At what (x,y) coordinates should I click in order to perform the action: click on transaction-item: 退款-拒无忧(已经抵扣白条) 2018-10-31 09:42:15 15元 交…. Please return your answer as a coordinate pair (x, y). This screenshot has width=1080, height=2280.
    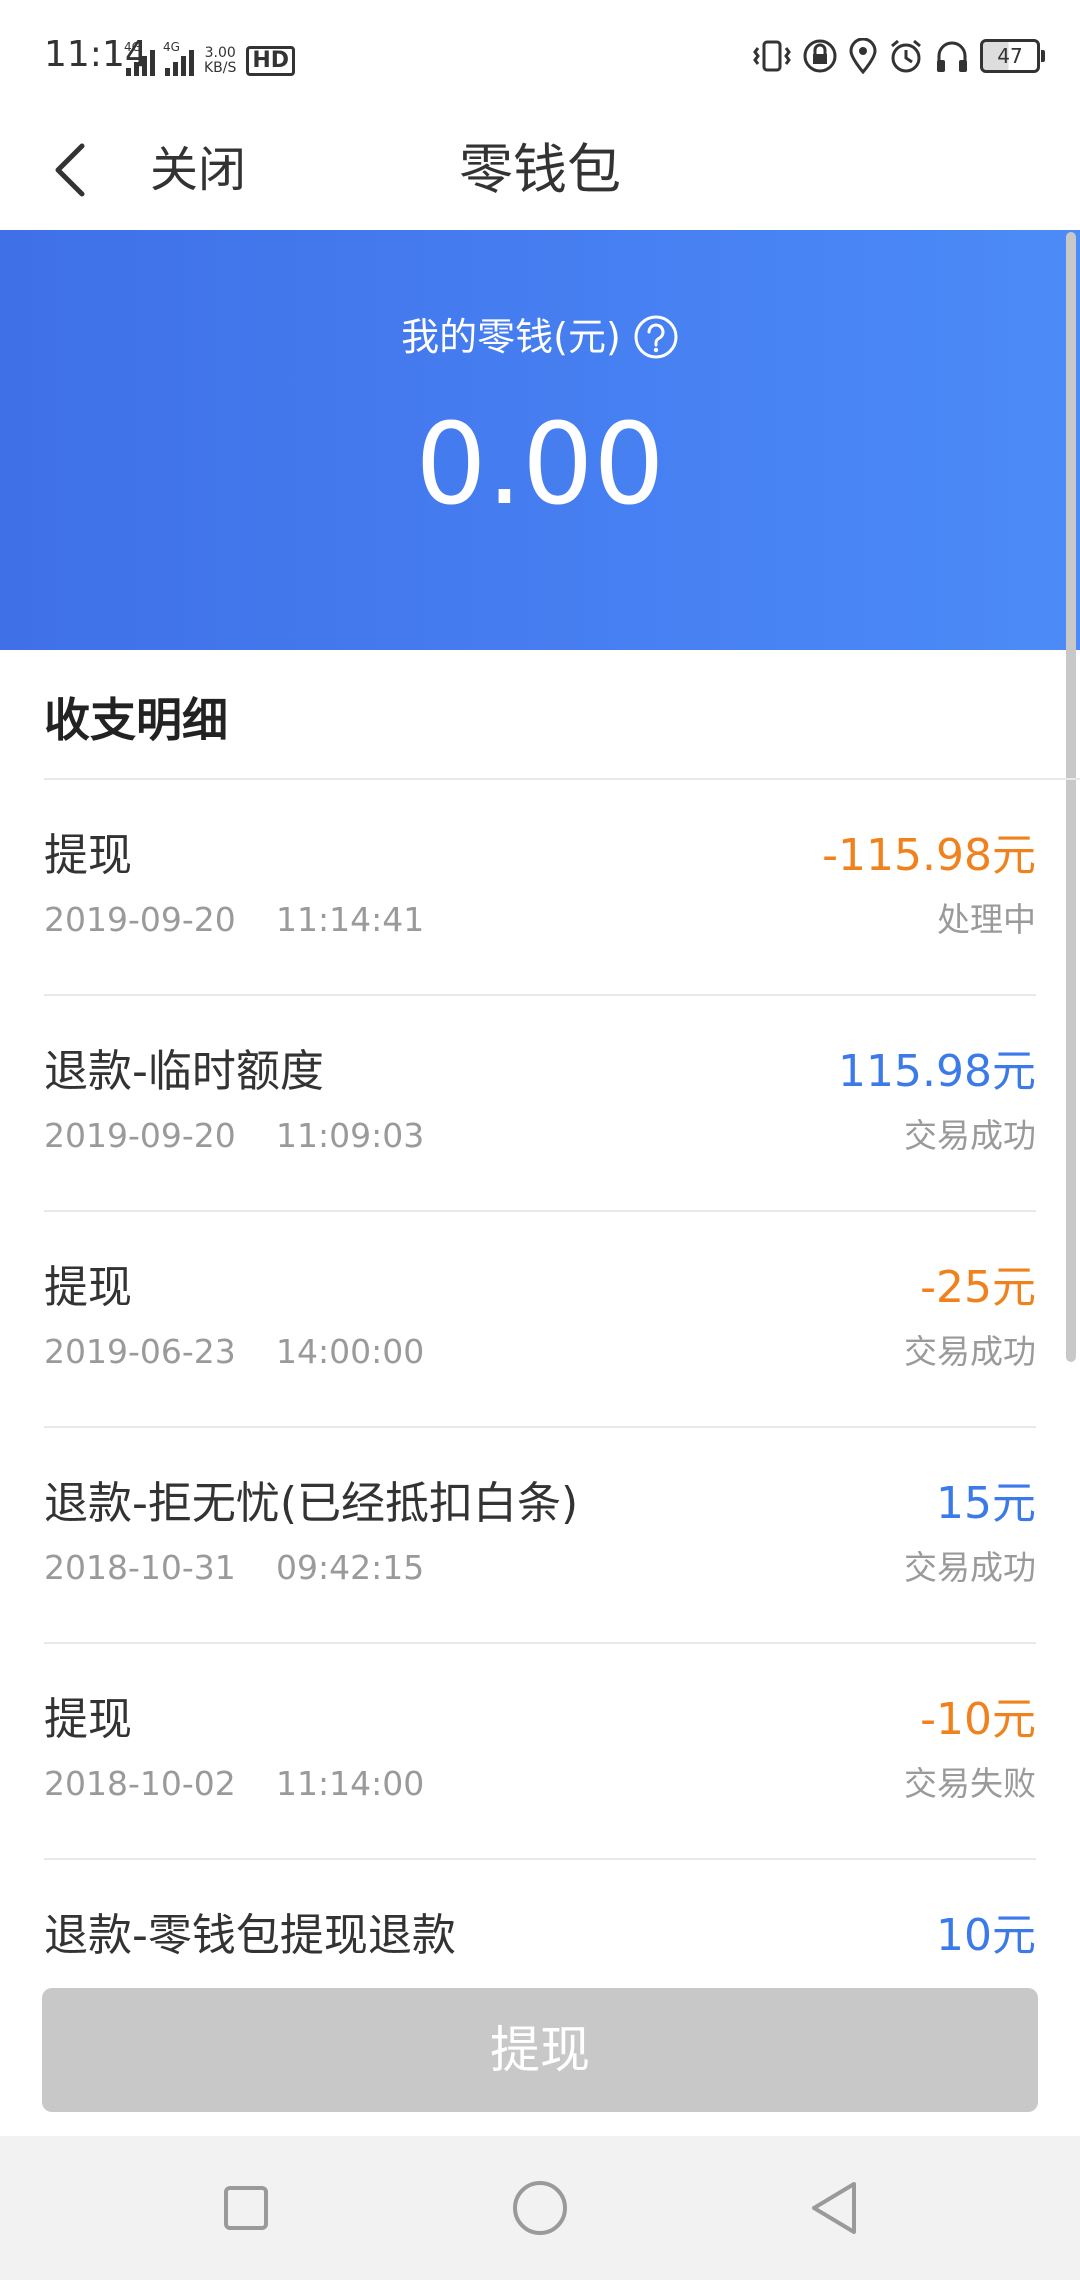
    Looking at the image, I should click on (540, 1536).